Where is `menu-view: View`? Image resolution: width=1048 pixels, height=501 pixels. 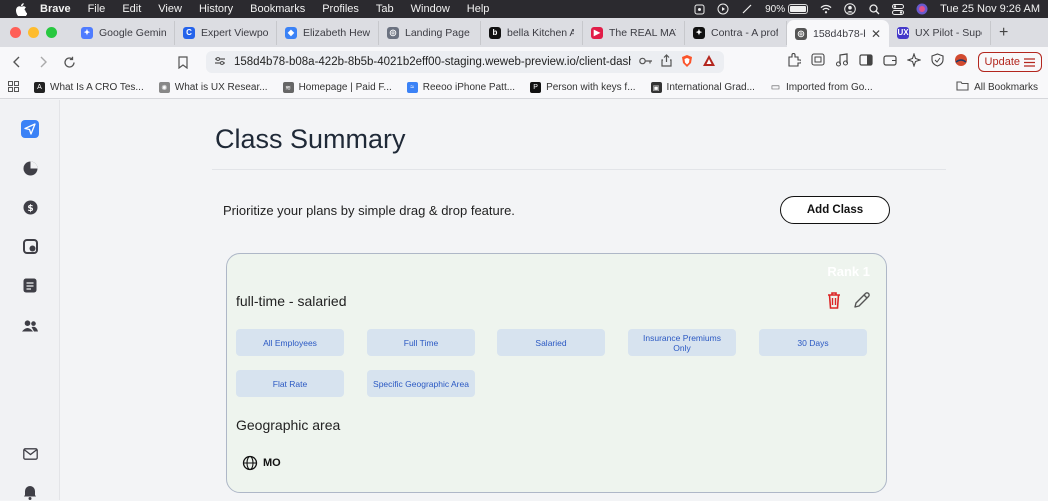
menu-view: View is located at coordinates (170, 9).